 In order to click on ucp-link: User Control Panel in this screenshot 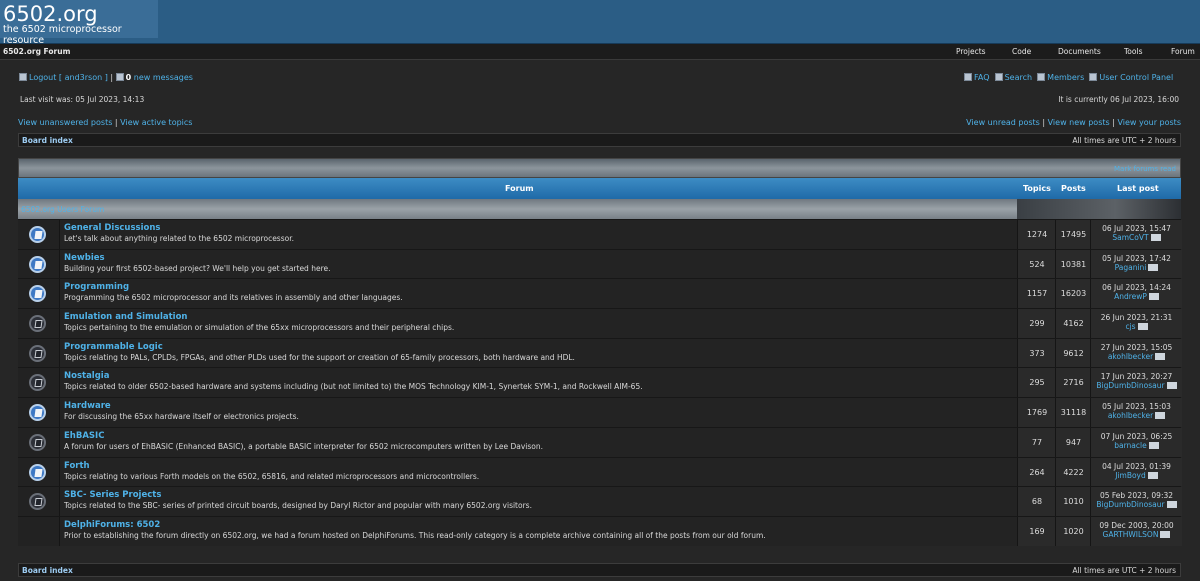, I will do `click(1136, 77)`.